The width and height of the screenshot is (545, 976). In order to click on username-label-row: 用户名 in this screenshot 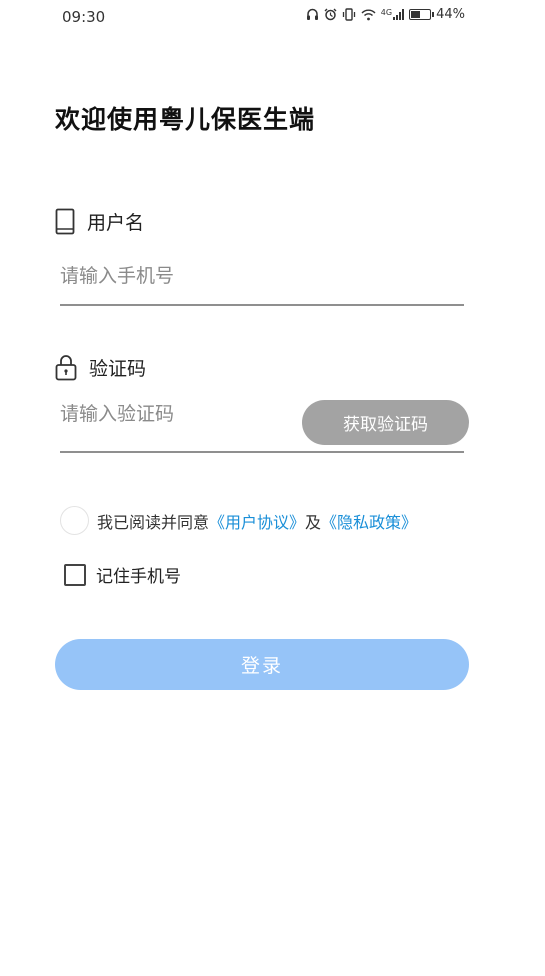, I will do `click(99, 221)`.